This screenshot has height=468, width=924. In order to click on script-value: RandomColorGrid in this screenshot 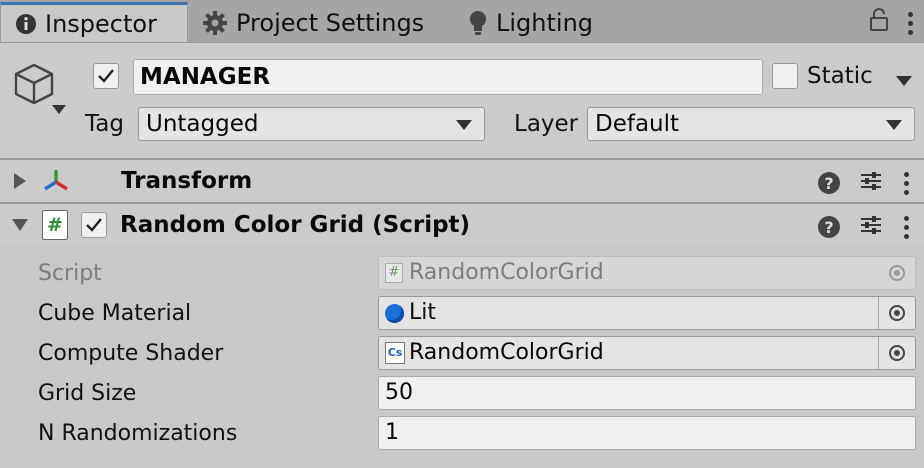, I will do `click(506, 272)`.